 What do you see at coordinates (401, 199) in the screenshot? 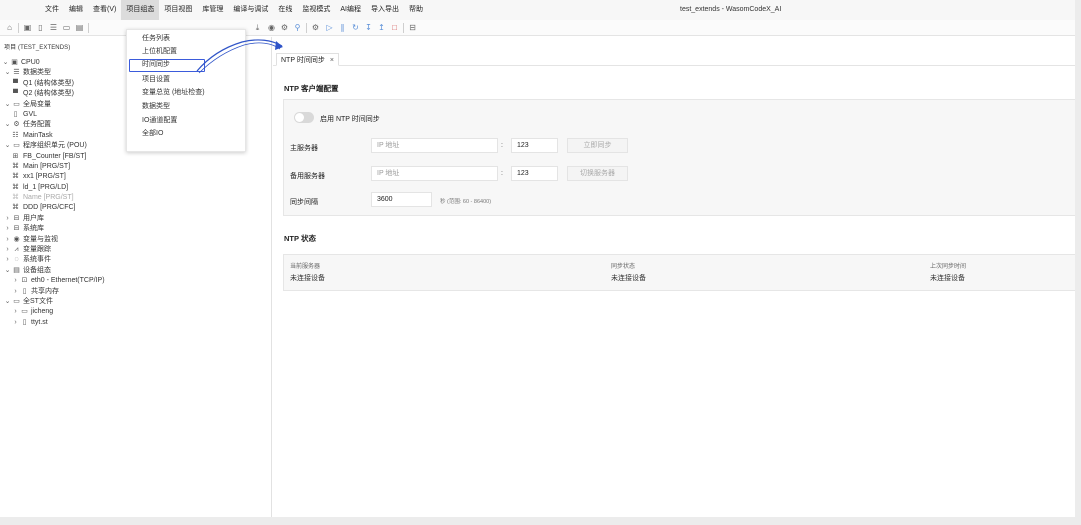
I see `sync-interval-input: 3600` at bounding box center [401, 199].